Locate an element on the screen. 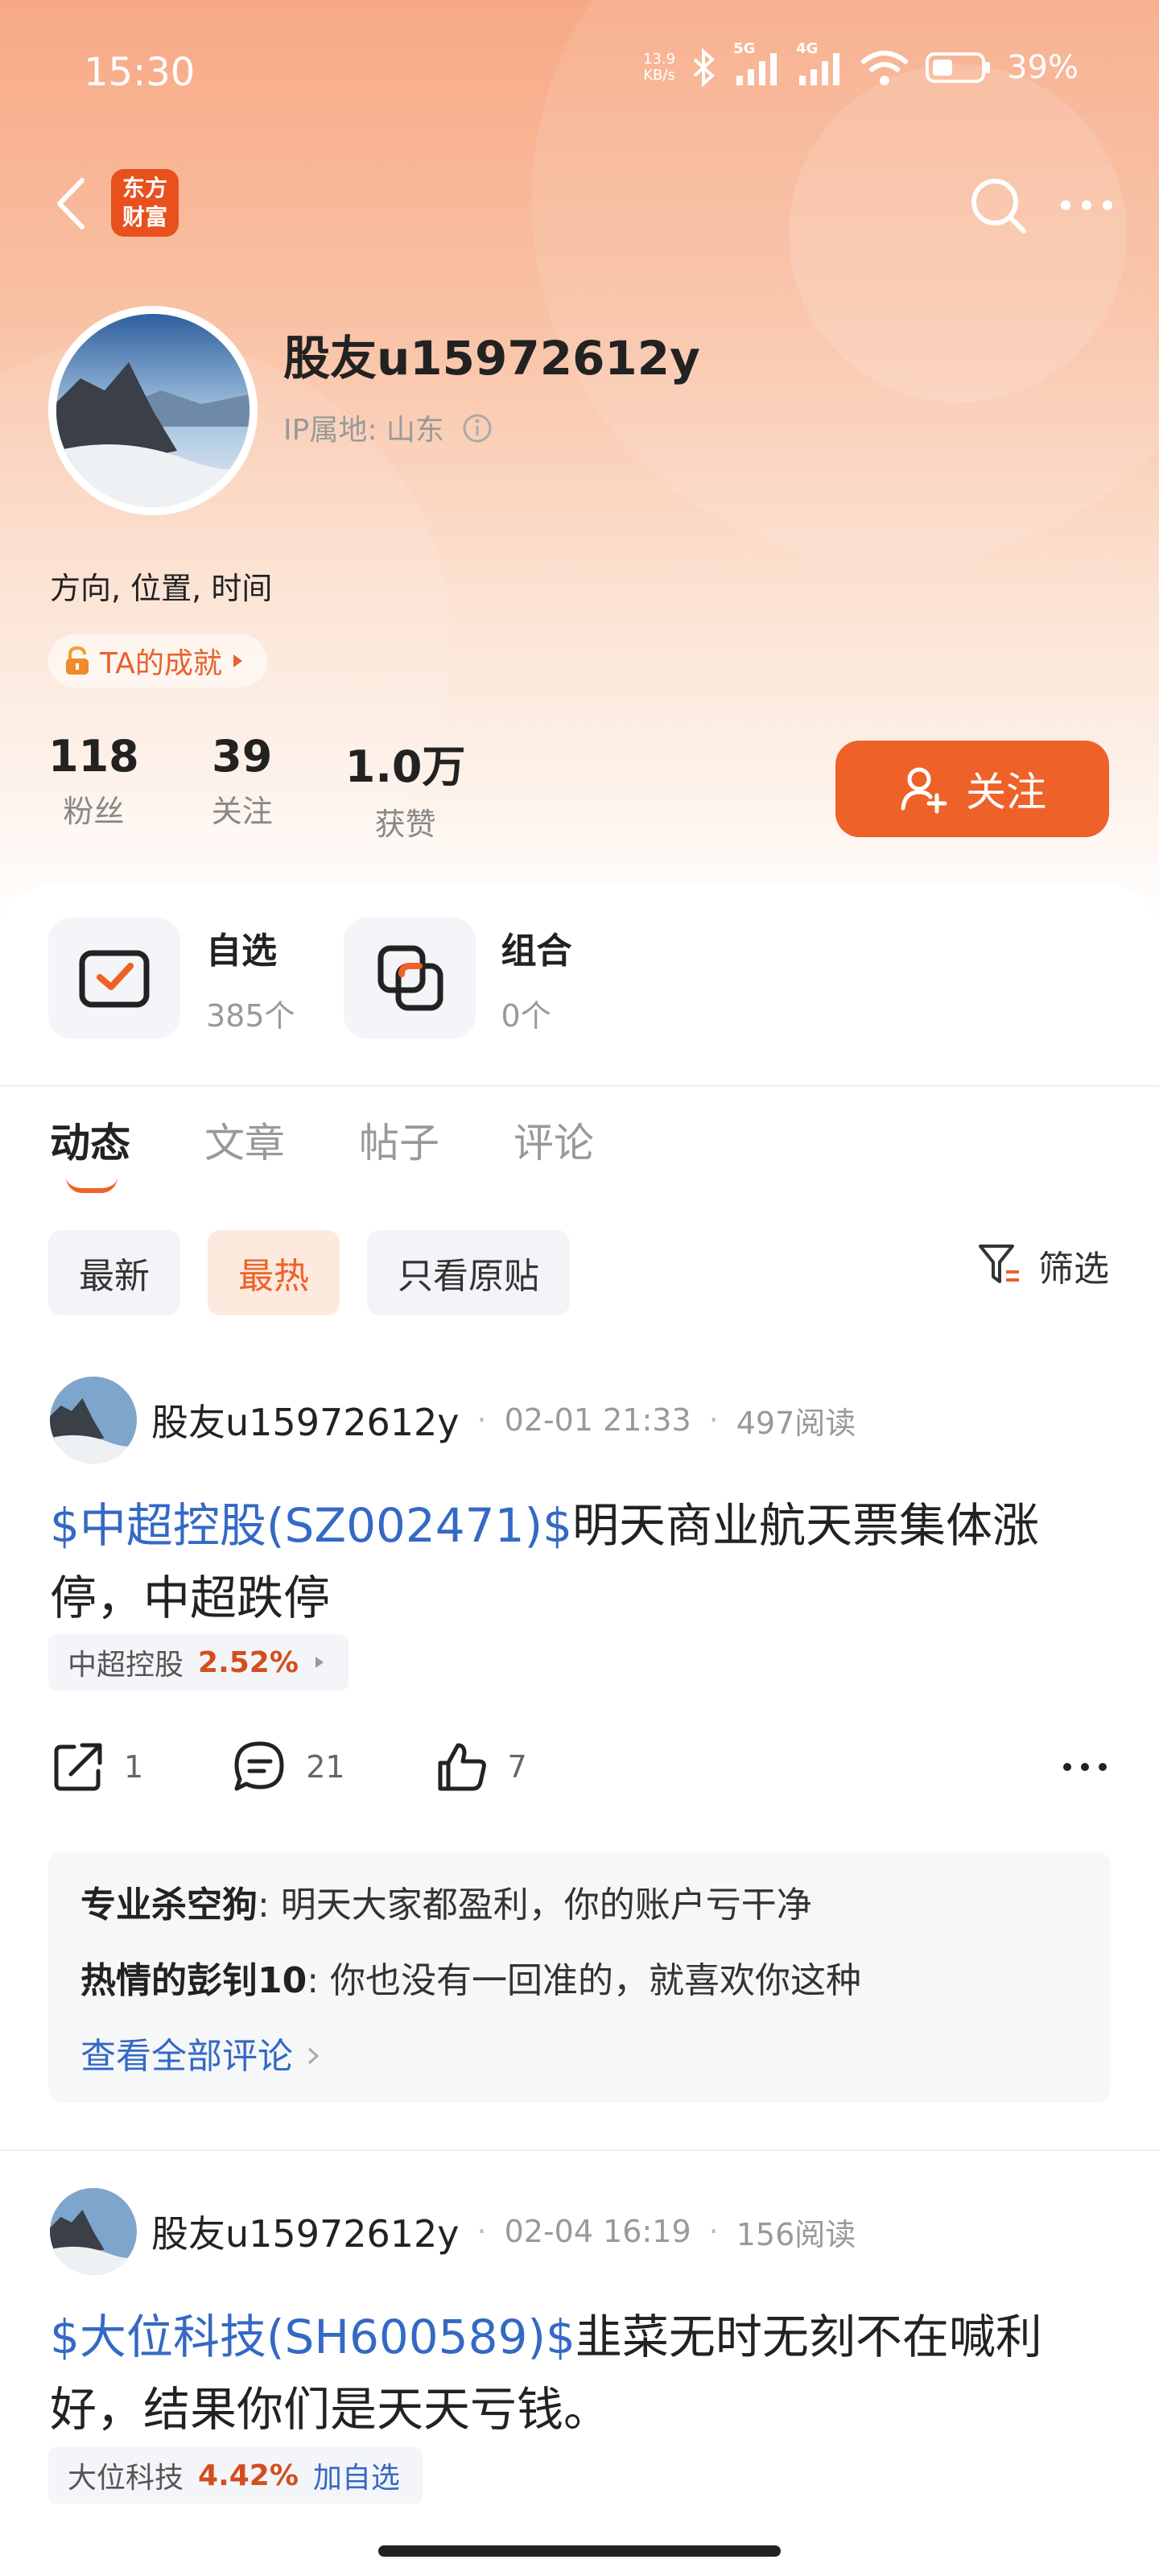  wifi-icon is located at coordinates (884, 68).